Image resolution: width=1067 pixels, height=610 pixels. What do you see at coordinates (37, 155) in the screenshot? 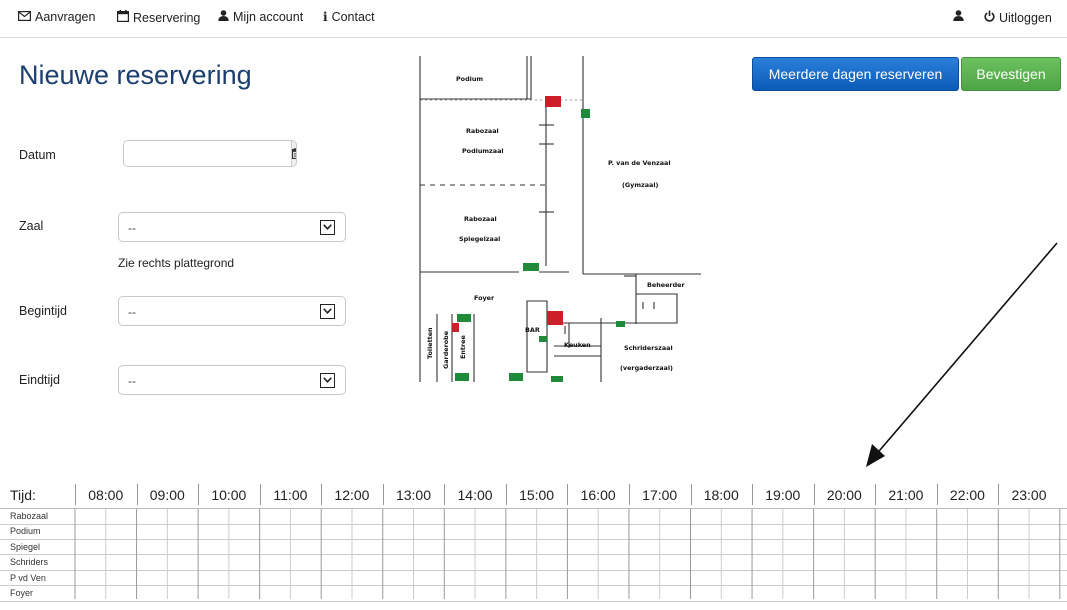
I see `datum-label: Datum` at bounding box center [37, 155].